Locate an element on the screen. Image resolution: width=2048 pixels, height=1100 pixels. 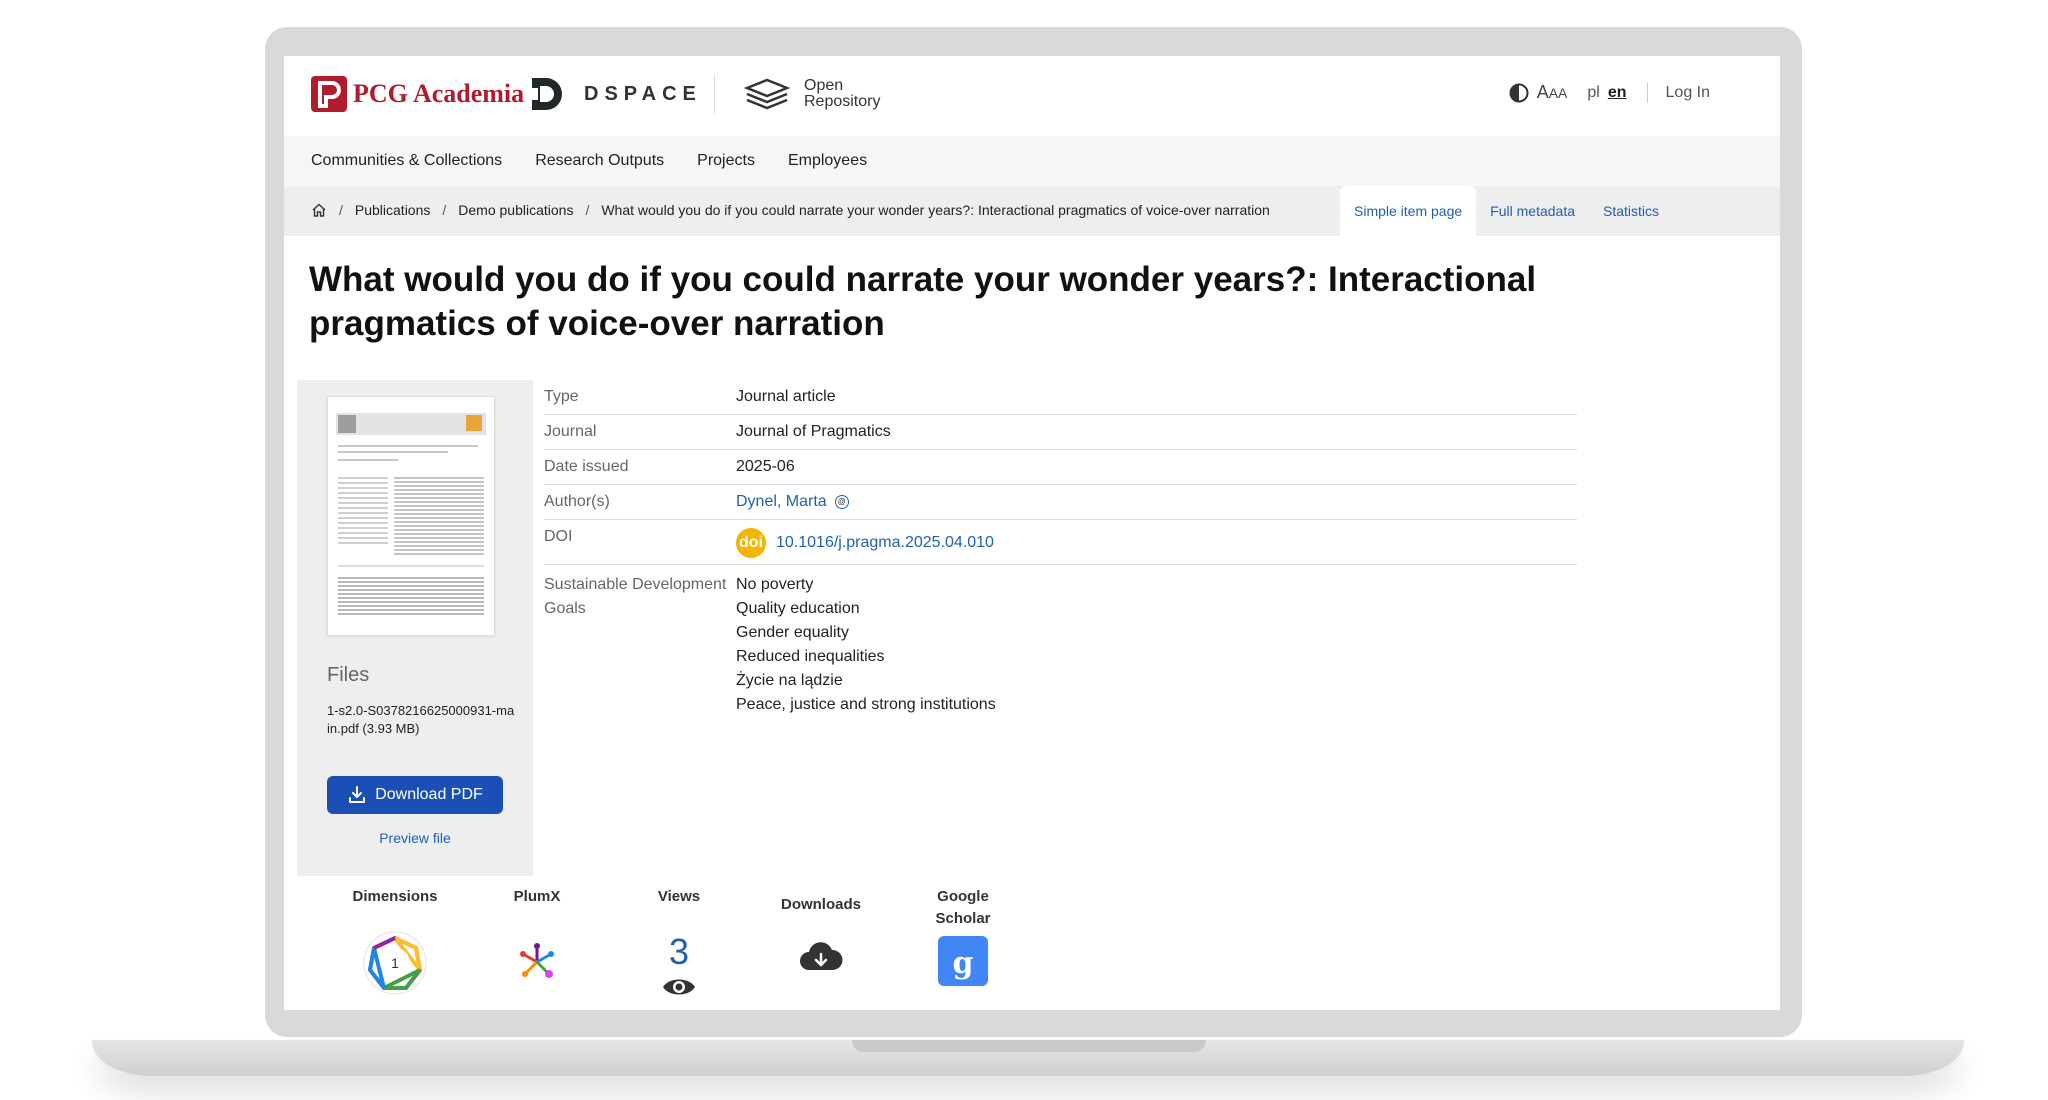
metadata-key: DOI is located at coordinates (558, 536).